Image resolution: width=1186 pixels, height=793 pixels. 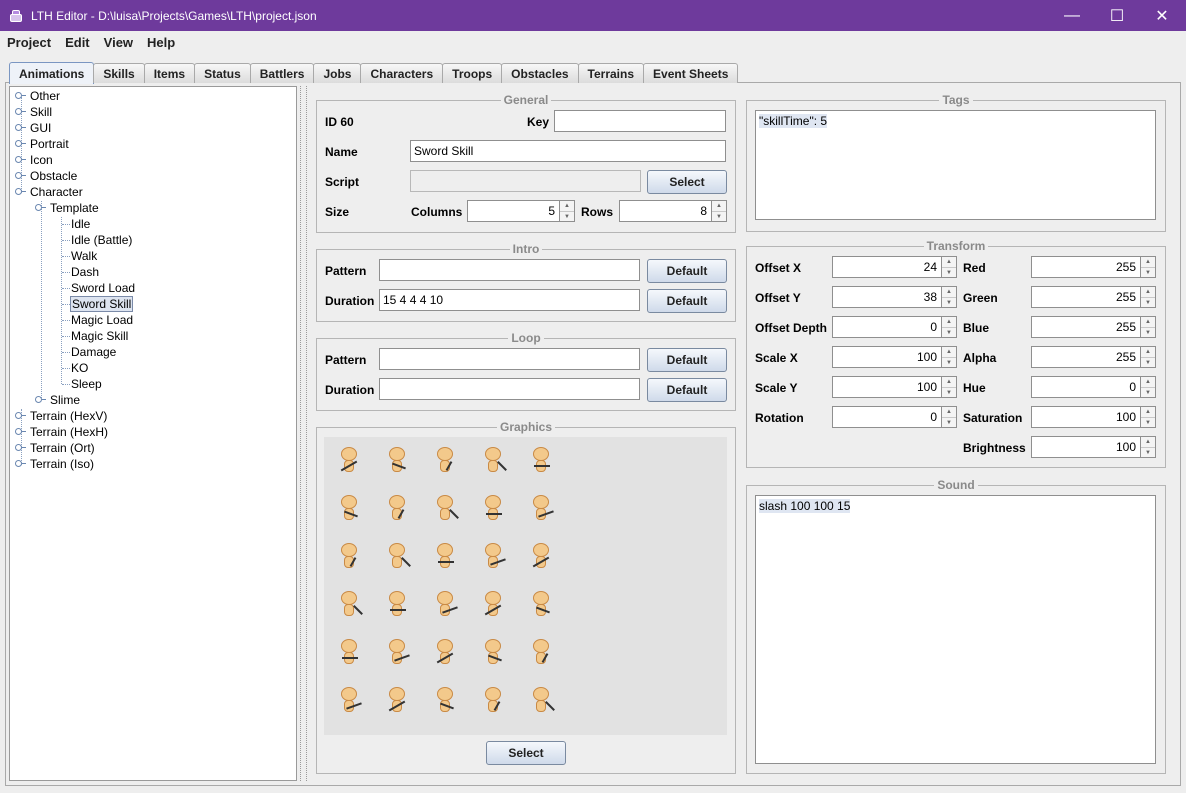 What do you see at coordinates (687, 360) in the screenshot?
I see `loop-pattern-default-button: Default` at bounding box center [687, 360].